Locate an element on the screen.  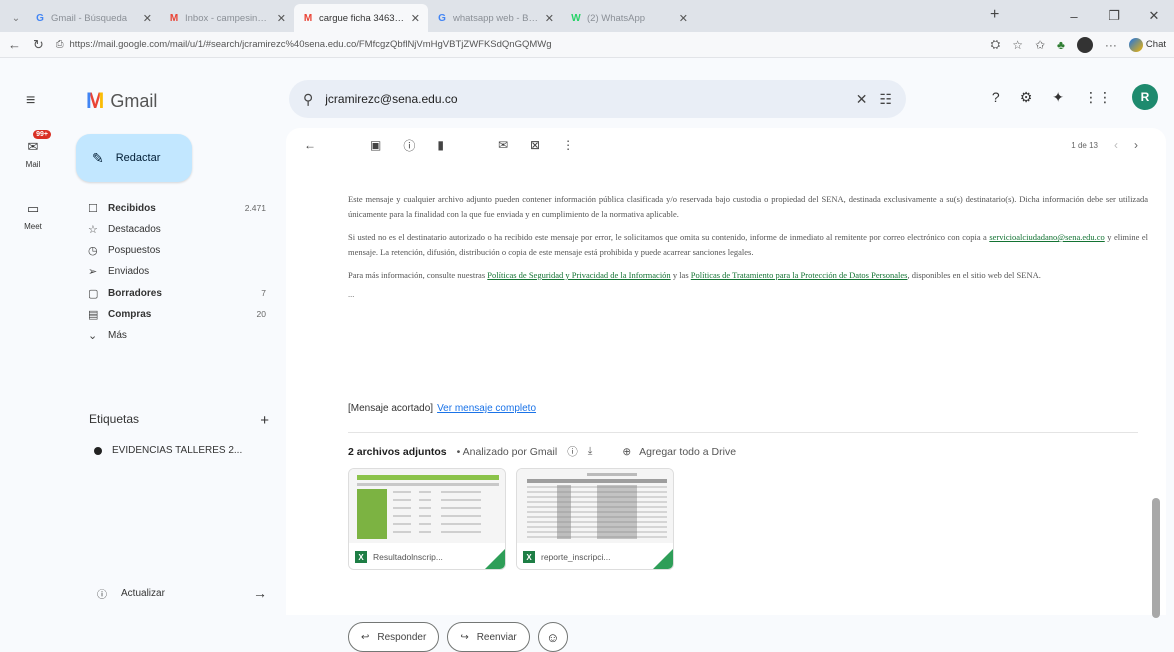
settings-icon: ⚙ is located at coordinates (1026, 97).